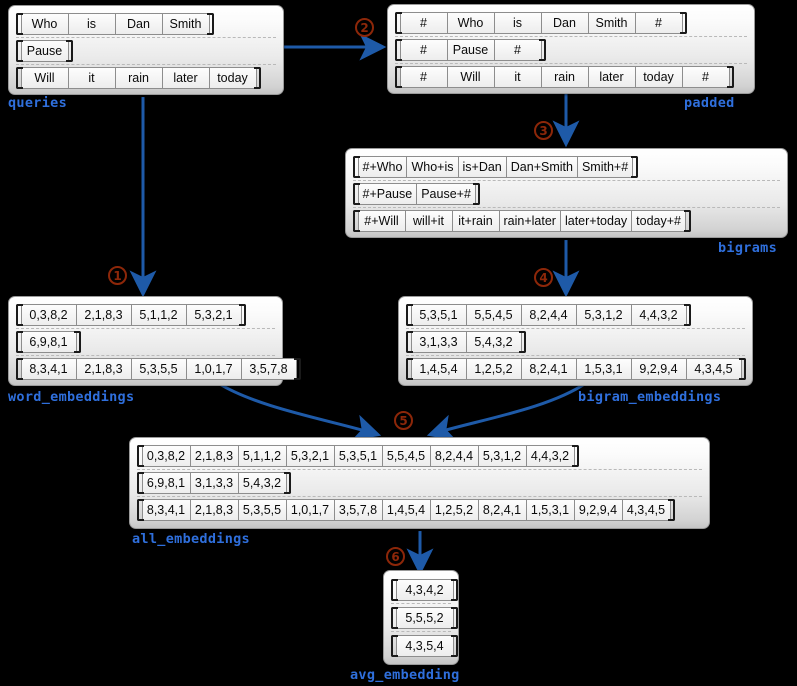 Image resolution: width=797 pixels, height=686 pixels. I want to click on tensor-row: #+Pause Pause+#, so click(566, 193).